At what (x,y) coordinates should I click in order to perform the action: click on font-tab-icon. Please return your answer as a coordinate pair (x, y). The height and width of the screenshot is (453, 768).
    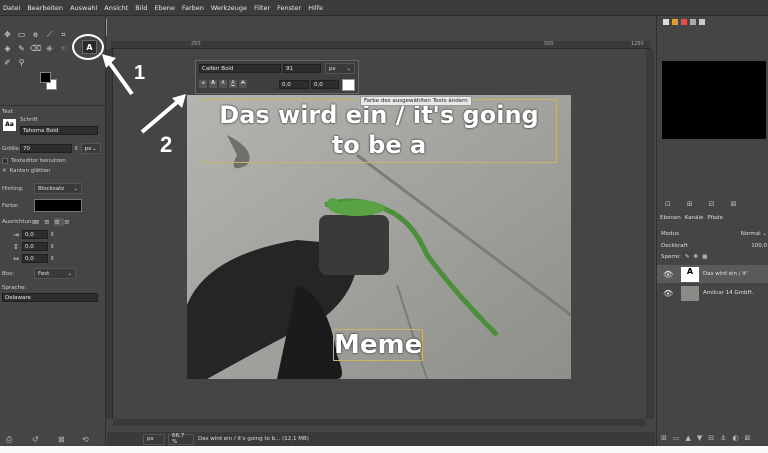
    Looking at the image, I should click on (693, 22).